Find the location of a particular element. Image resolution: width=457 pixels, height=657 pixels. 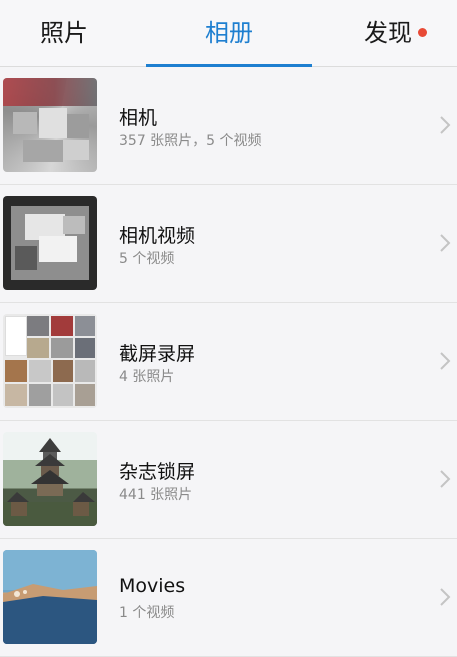

album-name: Movies is located at coordinates (152, 586).